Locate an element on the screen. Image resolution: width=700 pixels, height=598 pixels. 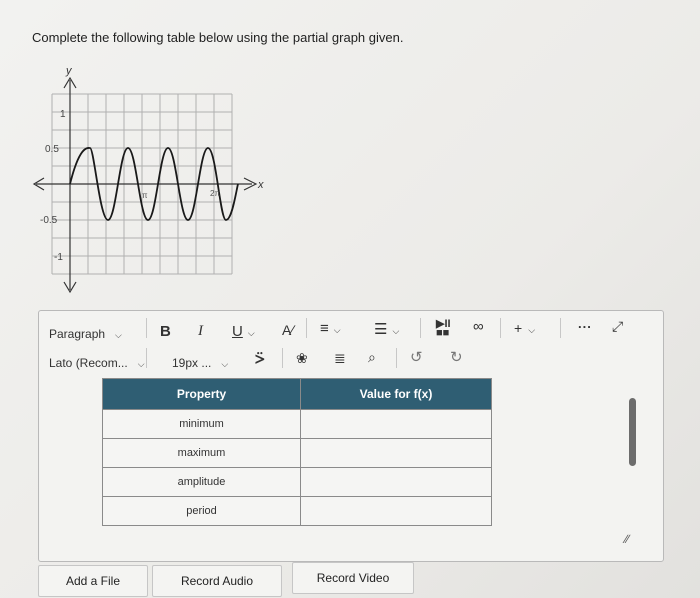
text-color-icon: A∕ is located at coordinates (288, 330).